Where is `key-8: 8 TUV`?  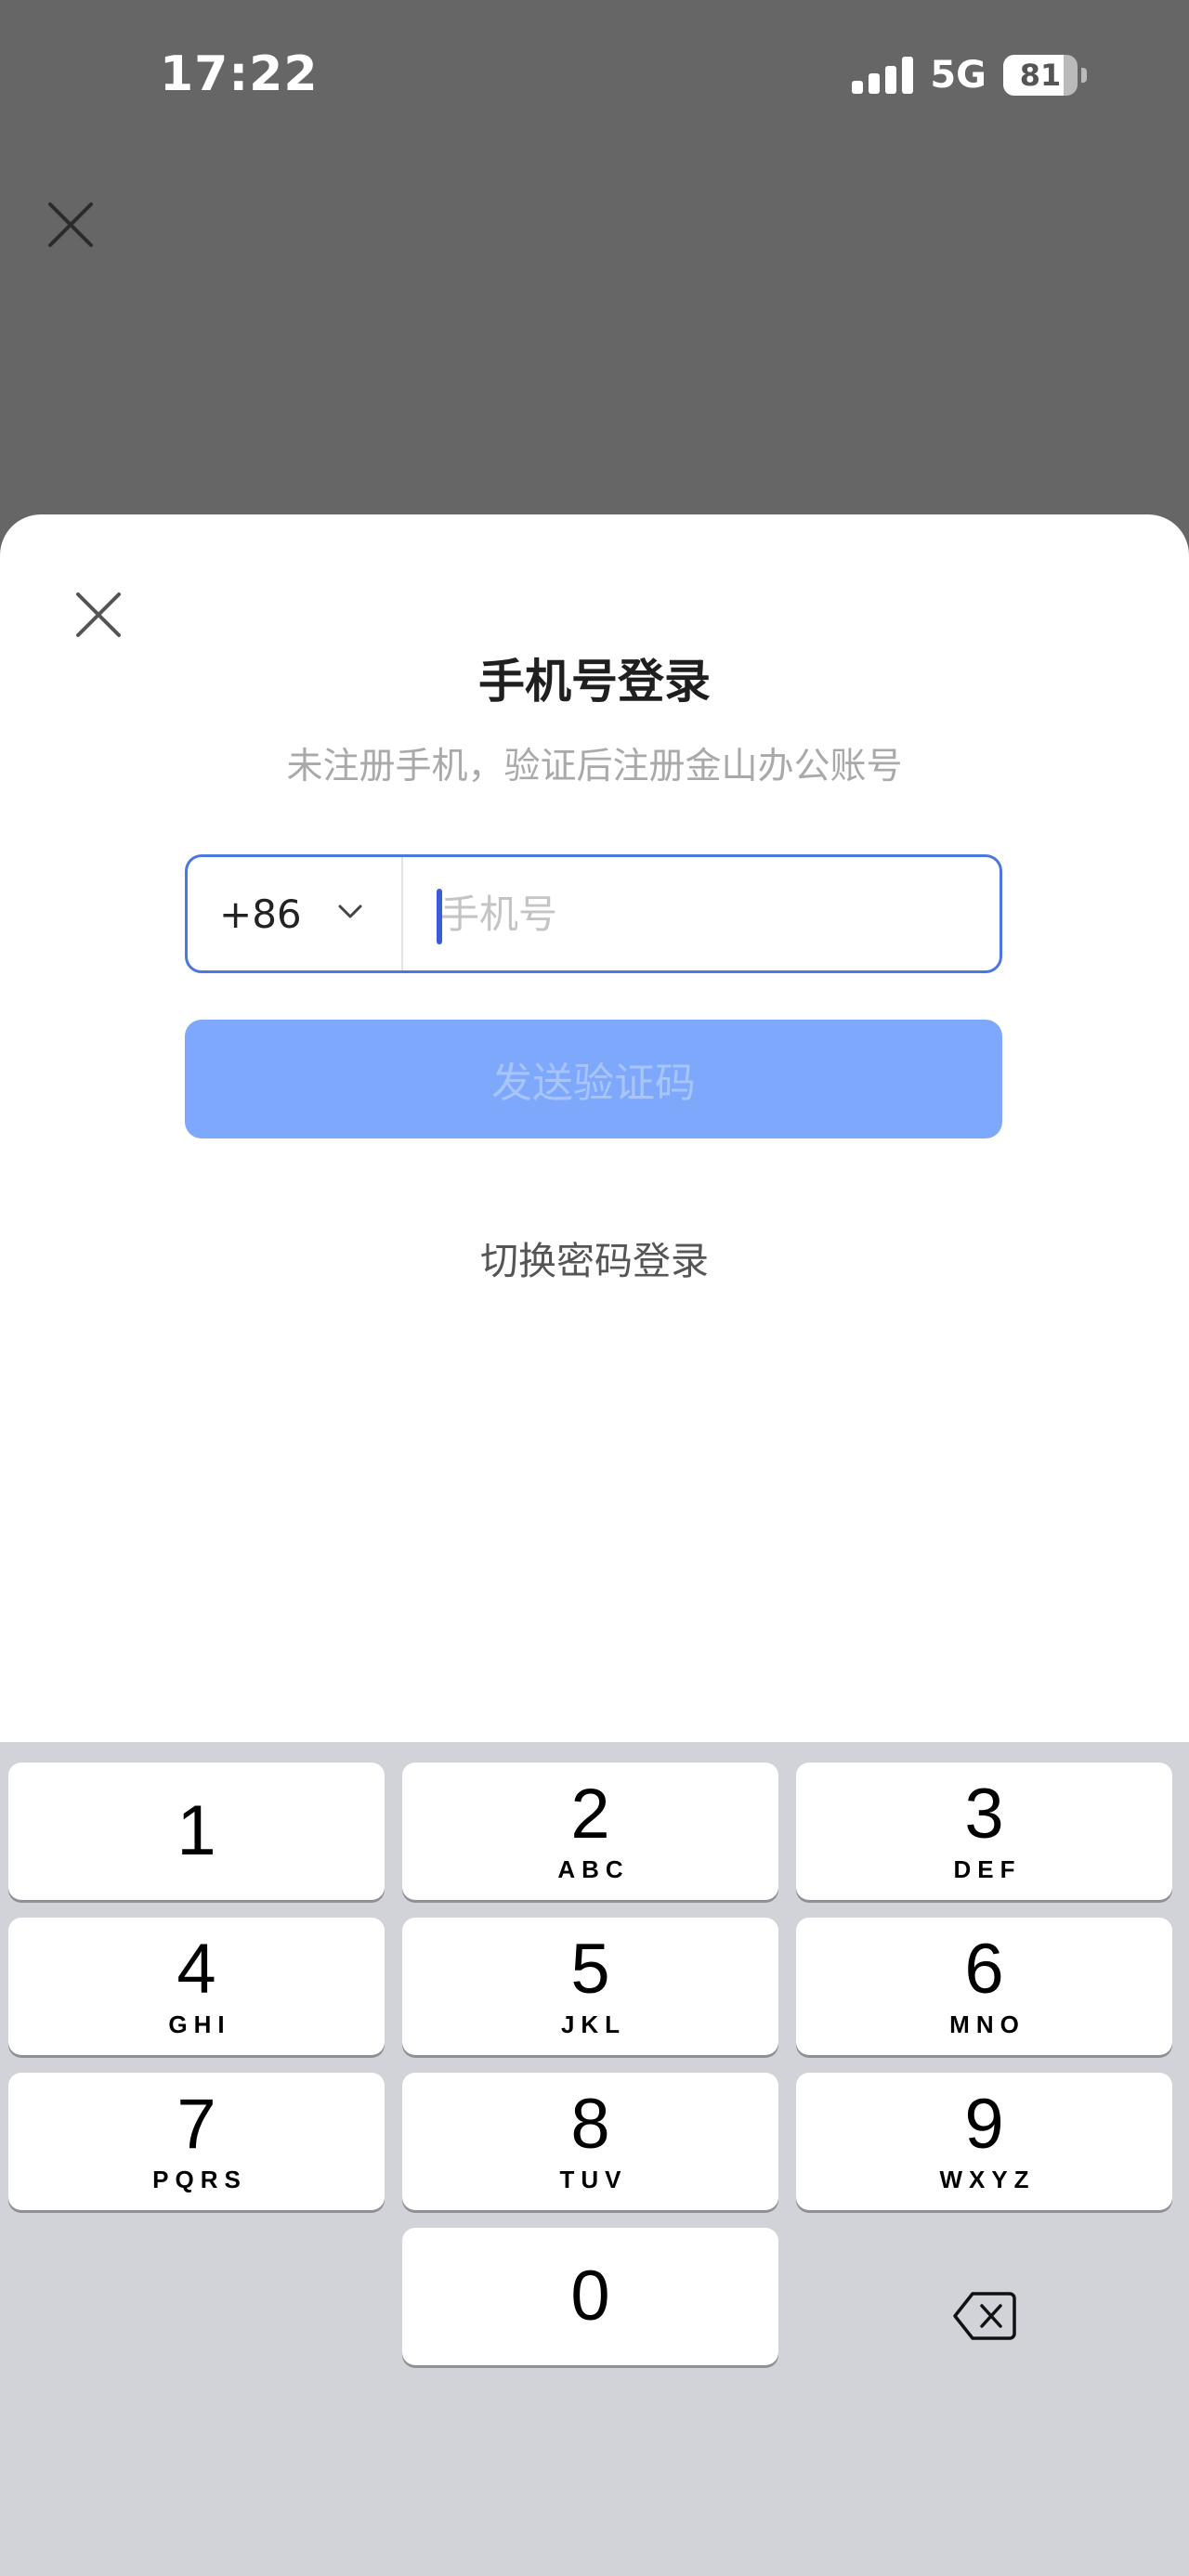 key-8: 8 TUV is located at coordinates (590, 2141).